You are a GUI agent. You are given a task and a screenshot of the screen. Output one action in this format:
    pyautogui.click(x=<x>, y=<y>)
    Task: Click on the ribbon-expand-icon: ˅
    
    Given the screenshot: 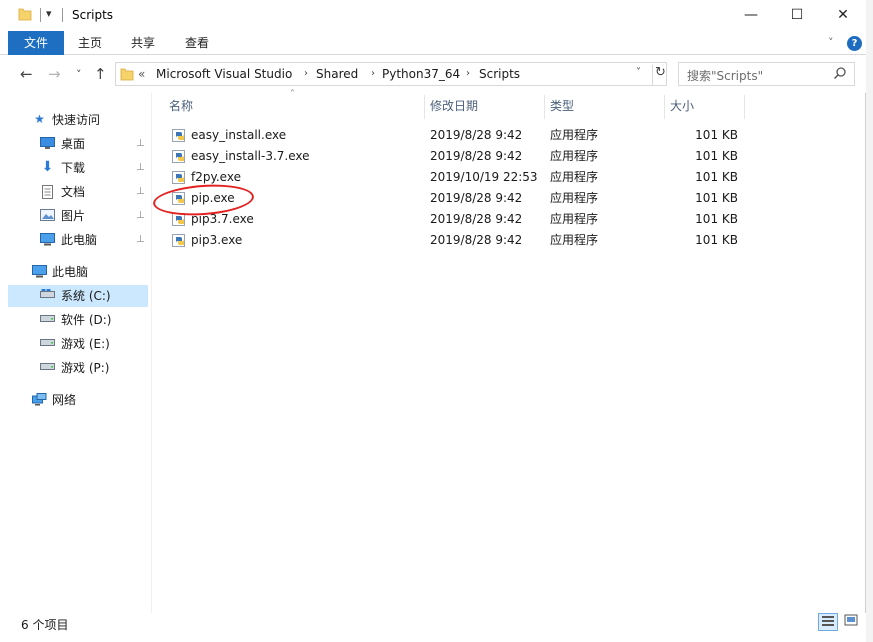 What is the action you would take?
    pyautogui.click(x=831, y=42)
    